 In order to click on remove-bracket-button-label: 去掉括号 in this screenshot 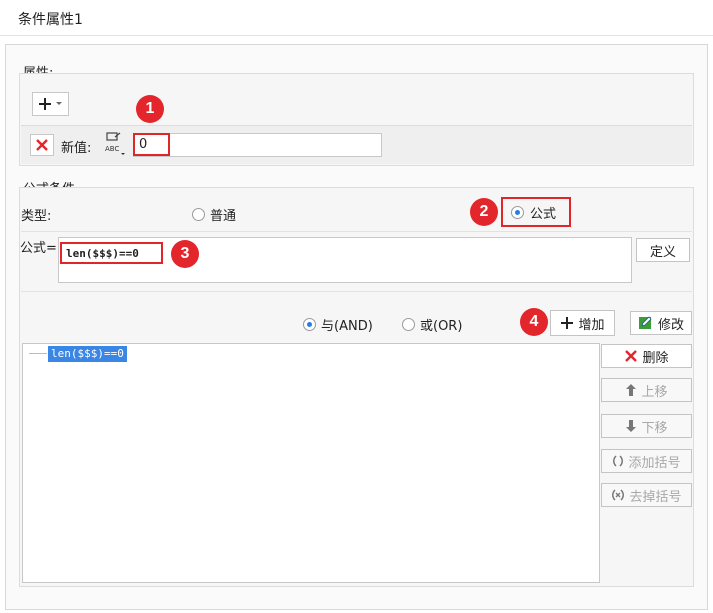, I will do `click(655, 497)`.